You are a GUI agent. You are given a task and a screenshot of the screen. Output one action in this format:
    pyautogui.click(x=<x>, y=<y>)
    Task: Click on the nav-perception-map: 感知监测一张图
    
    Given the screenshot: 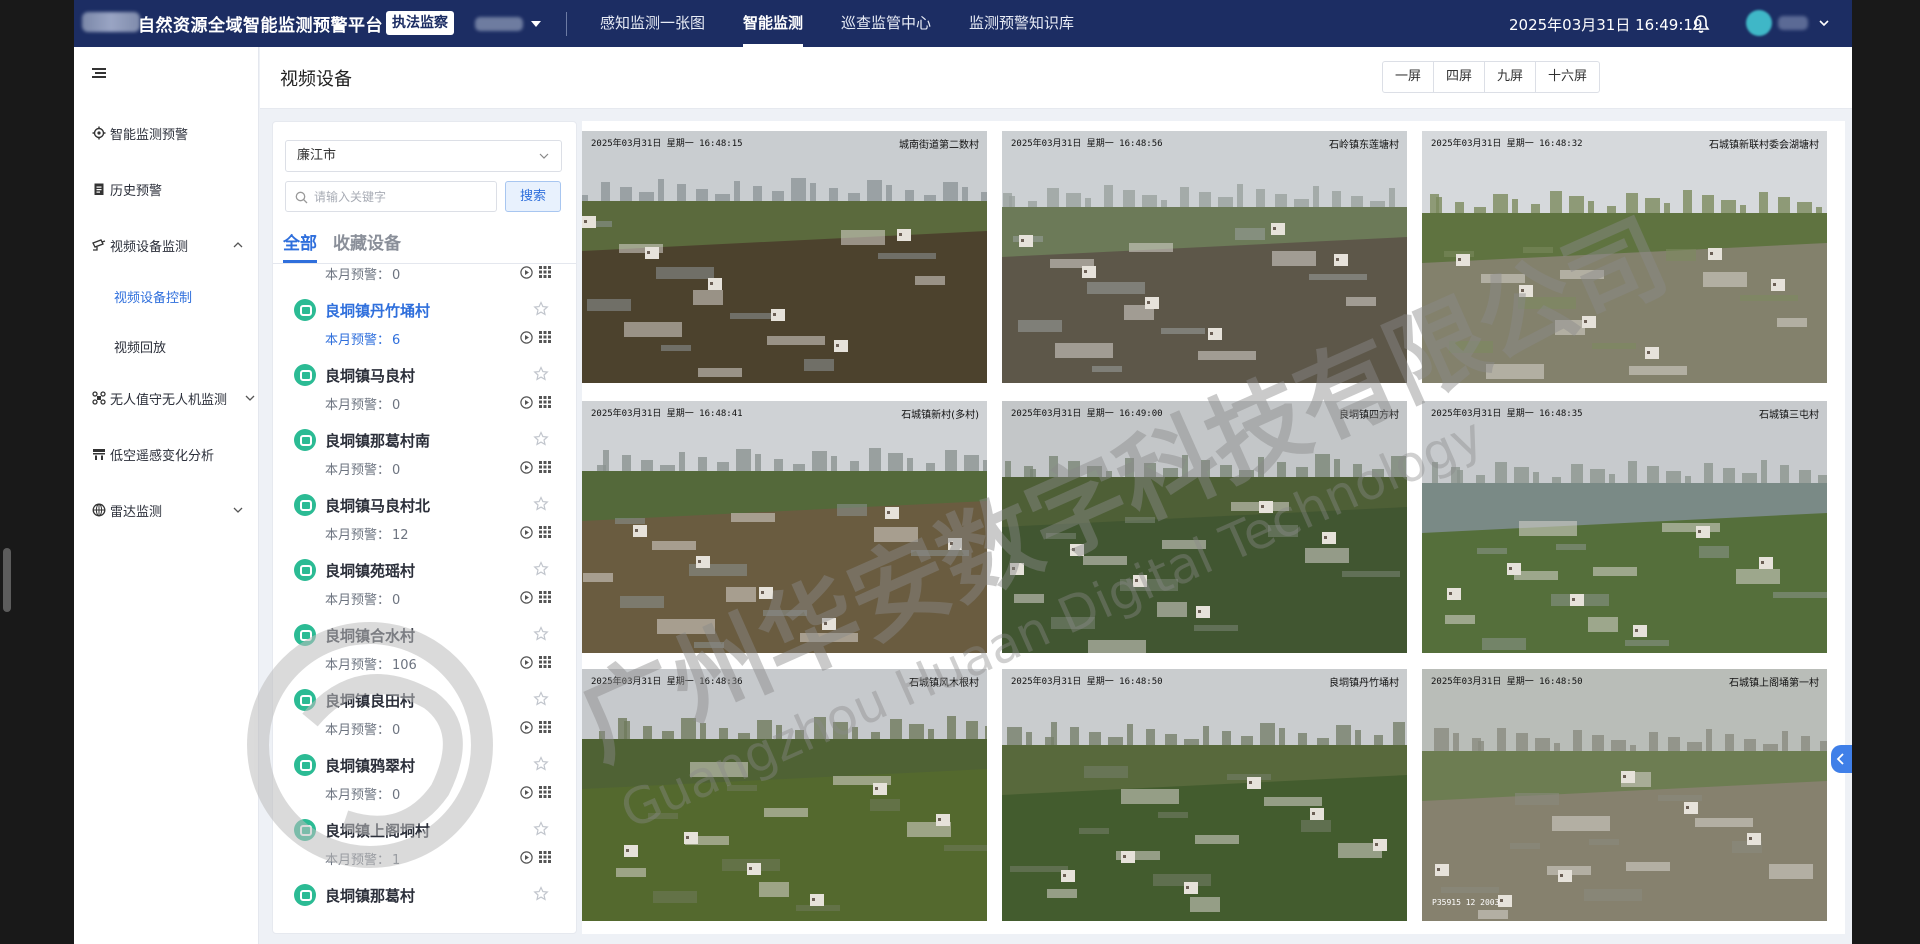 What is the action you would take?
    pyautogui.click(x=652, y=23)
    